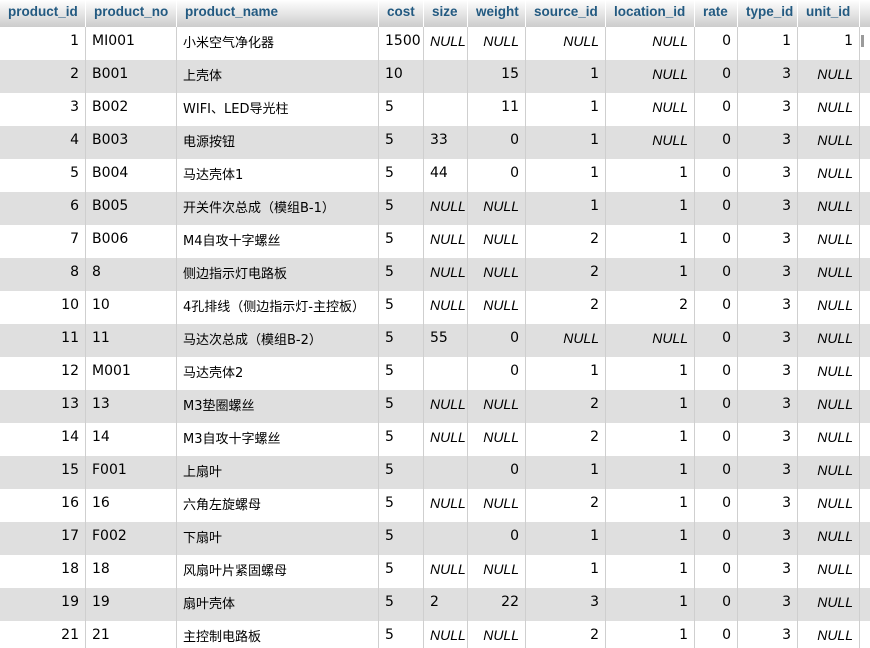 Image resolution: width=870 pixels, height=648 pixels. Describe the element at coordinates (131, 439) in the screenshot. I see `cell-product-no: 14` at that location.